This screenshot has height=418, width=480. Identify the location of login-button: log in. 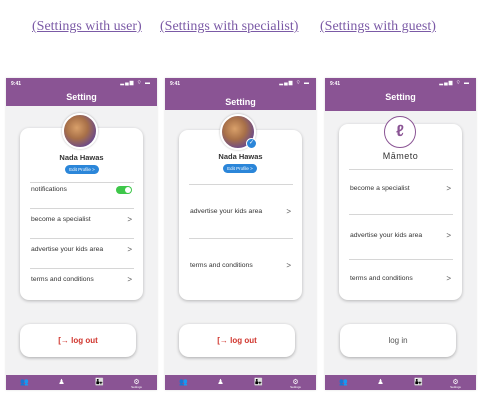
(398, 340).